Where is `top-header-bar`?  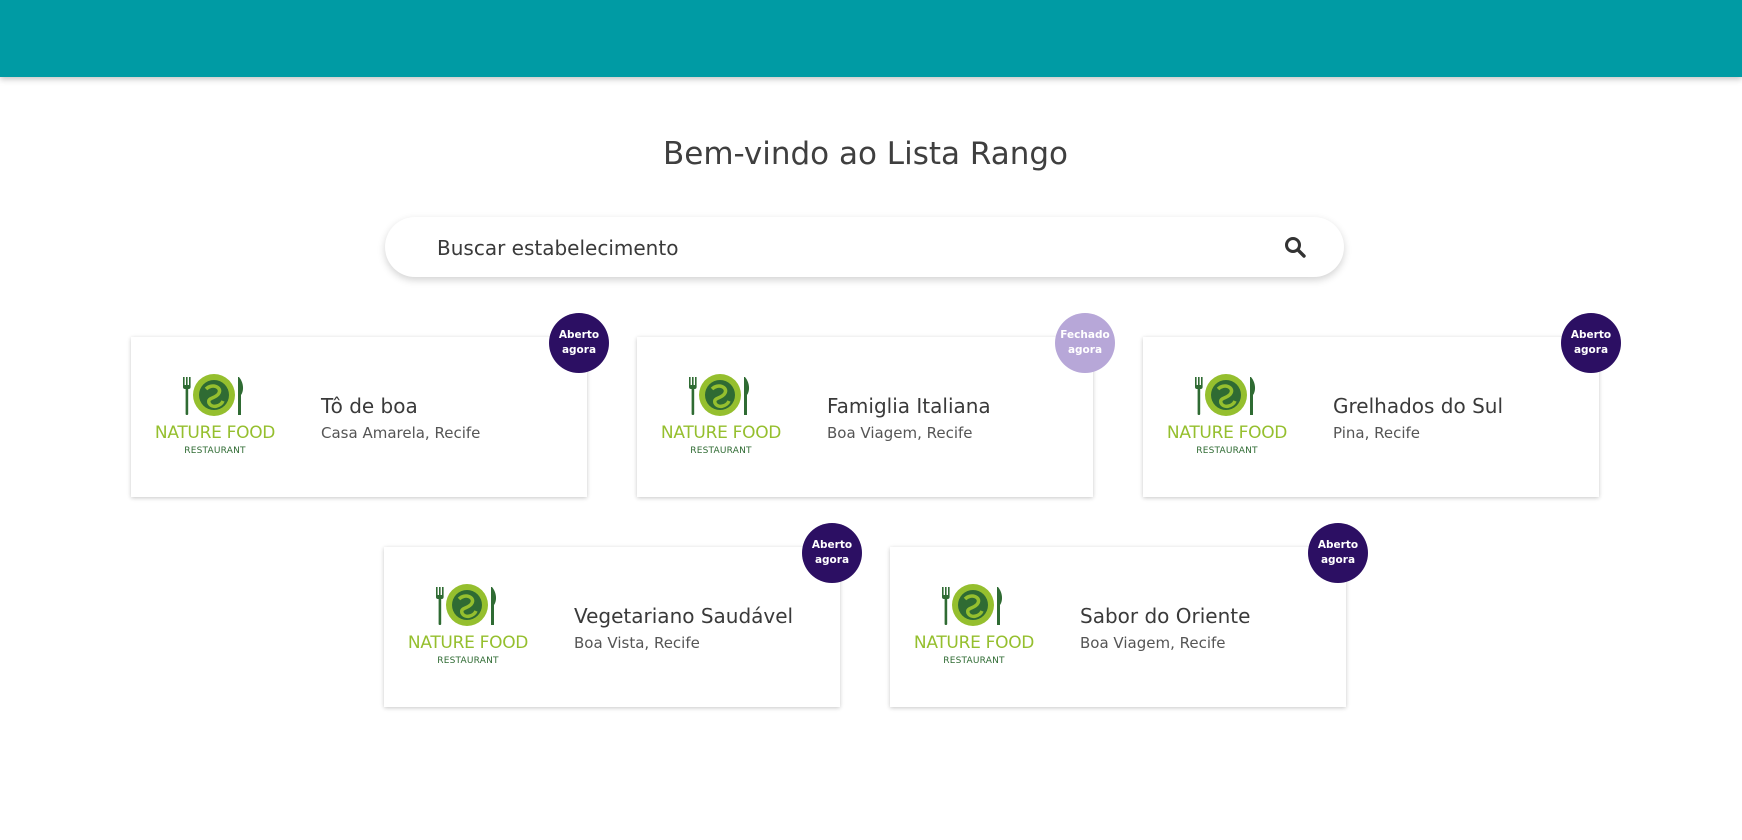 top-header-bar is located at coordinates (871, 38).